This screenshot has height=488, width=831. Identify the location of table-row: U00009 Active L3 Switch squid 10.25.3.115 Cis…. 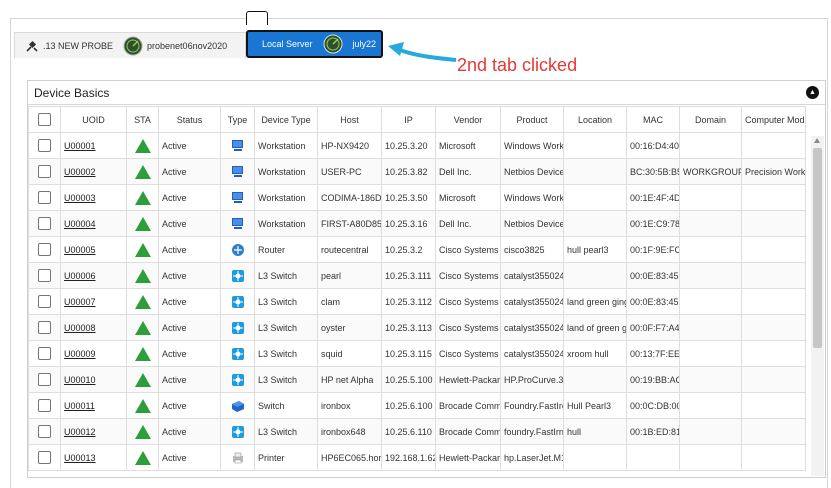
(417, 353).